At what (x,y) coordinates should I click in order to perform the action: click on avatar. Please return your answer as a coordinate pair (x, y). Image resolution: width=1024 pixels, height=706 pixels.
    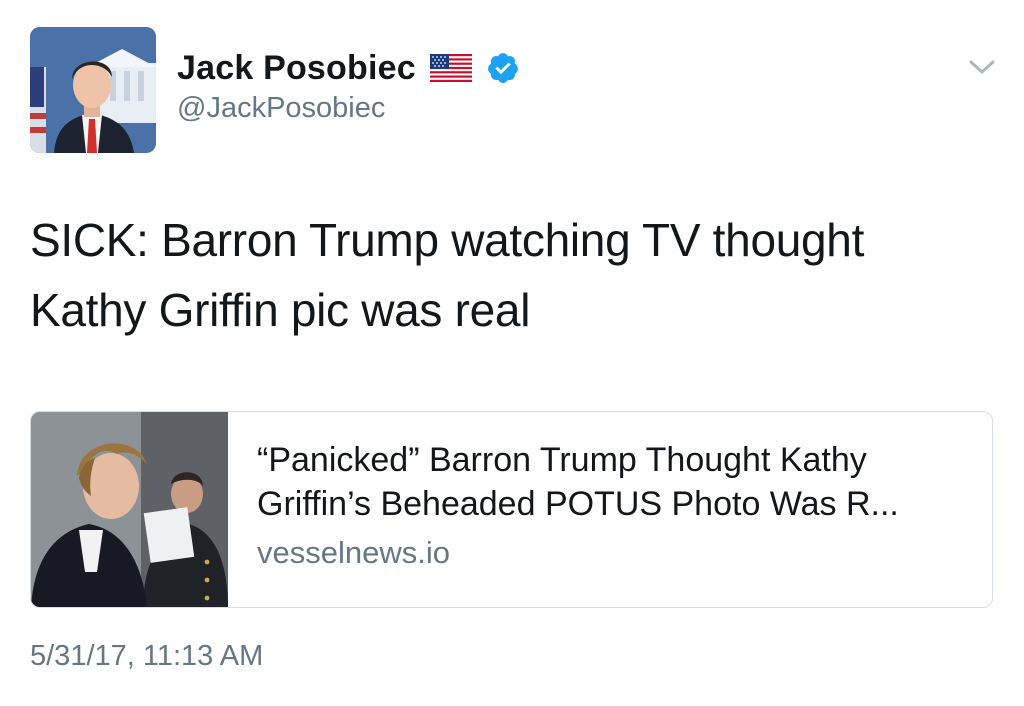
    Looking at the image, I should click on (93, 90).